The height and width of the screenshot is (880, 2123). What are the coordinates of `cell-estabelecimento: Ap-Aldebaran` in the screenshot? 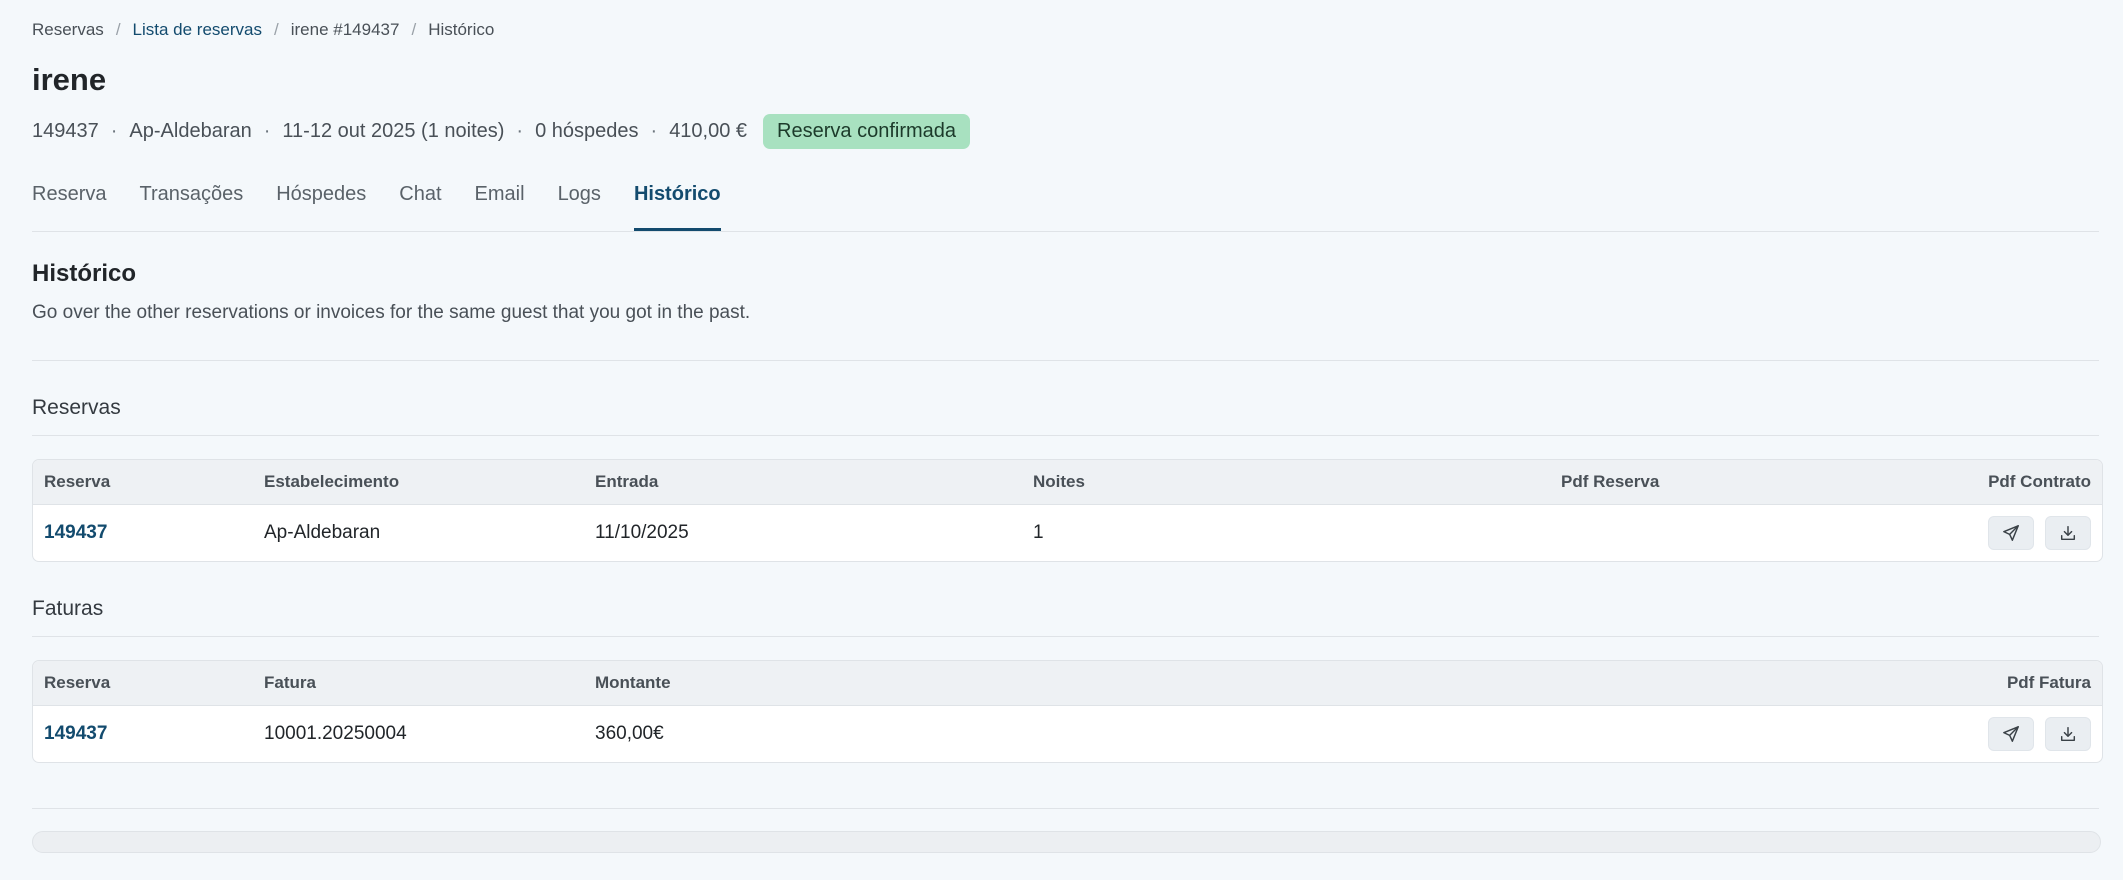 It's located at (322, 532).